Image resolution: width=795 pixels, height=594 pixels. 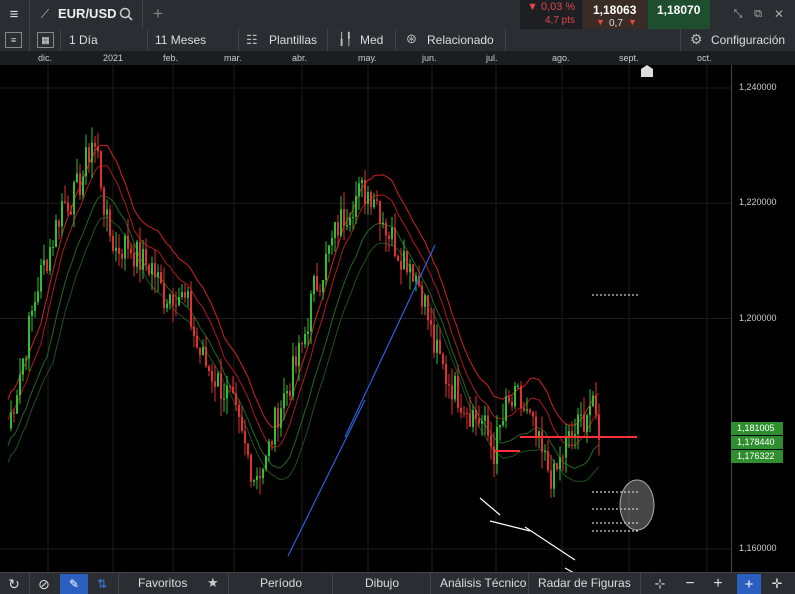 What do you see at coordinates (757, 456) in the screenshot?
I see `price-tag: 1,176322` at bounding box center [757, 456].